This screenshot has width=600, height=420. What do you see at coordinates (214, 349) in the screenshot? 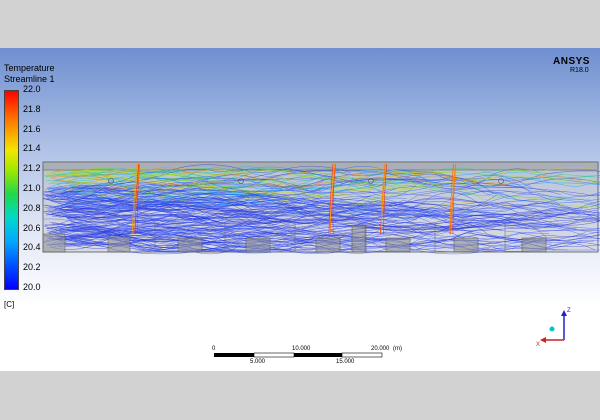
I see `scale-label: 0` at bounding box center [214, 349].